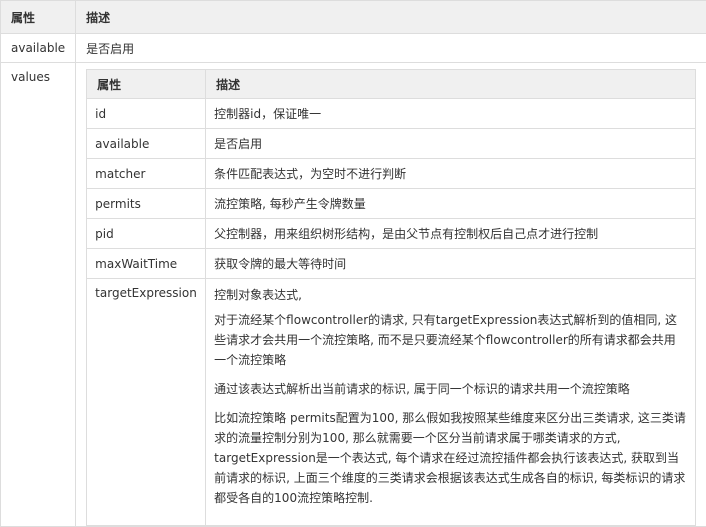 Image resolution: width=706 pixels, height=527 pixels. What do you see at coordinates (451, 264) in the screenshot?
I see `subproperty-description: 获取令牌的最大等待时间` at bounding box center [451, 264].